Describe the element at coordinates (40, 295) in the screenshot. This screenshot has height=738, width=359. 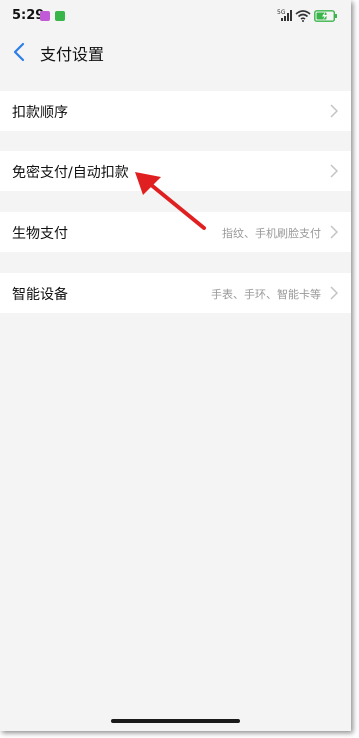
I see `settings-item-label: 智能设备` at that location.